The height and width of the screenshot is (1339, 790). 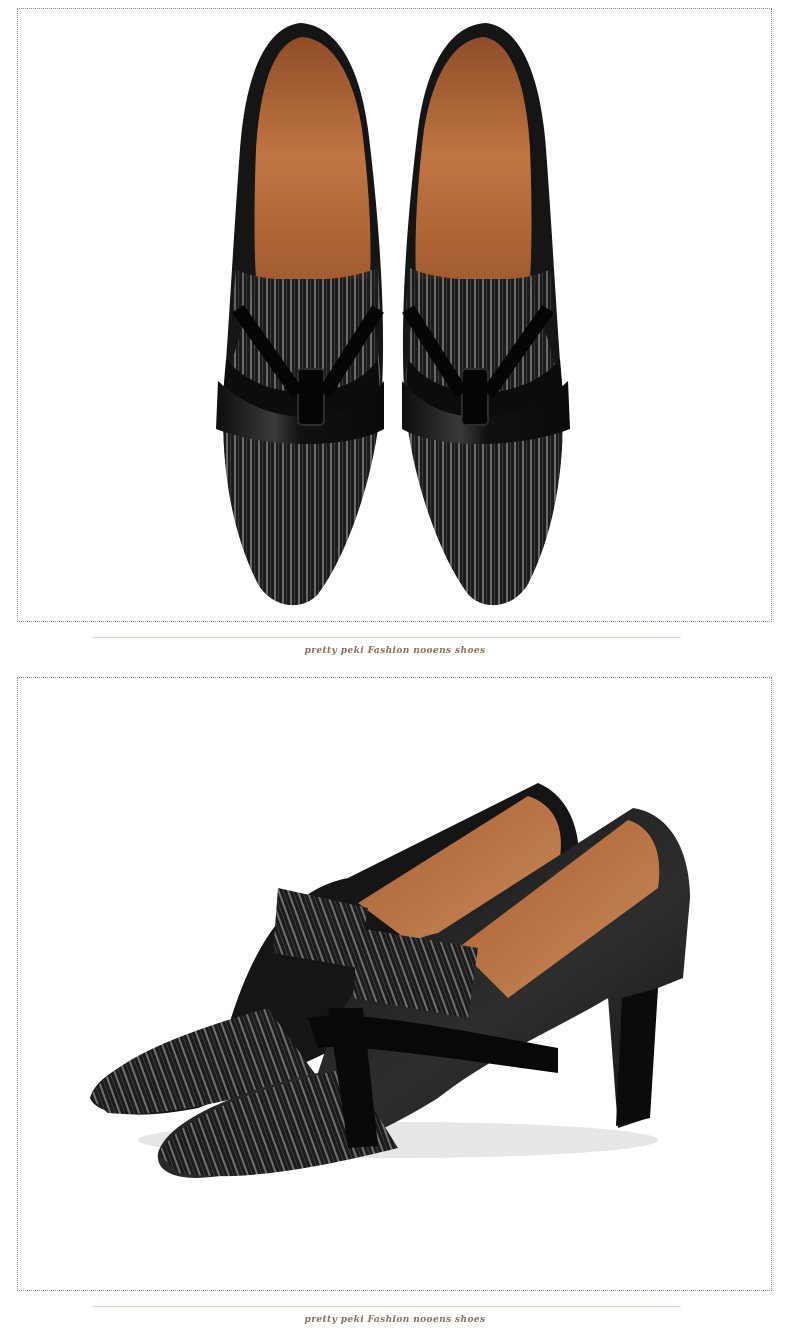 What do you see at coordinates (486, 314) in the screenshot?
I see `right-shoe` at bounding box center [486, 314].